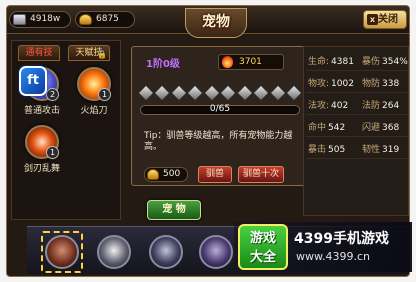  What do you see at coordinates (319, 106) in the screenshot?
I see `stat-label: 法攻:` at bounding box center [319, 106].